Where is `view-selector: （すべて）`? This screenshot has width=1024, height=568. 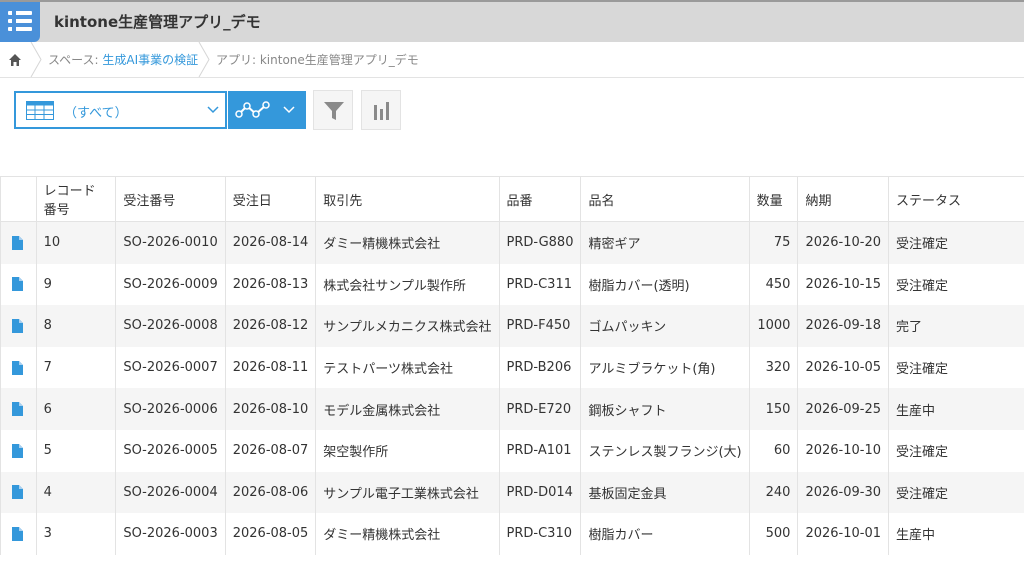 view-selector: （すべて） is located at coordinates (120, 110).